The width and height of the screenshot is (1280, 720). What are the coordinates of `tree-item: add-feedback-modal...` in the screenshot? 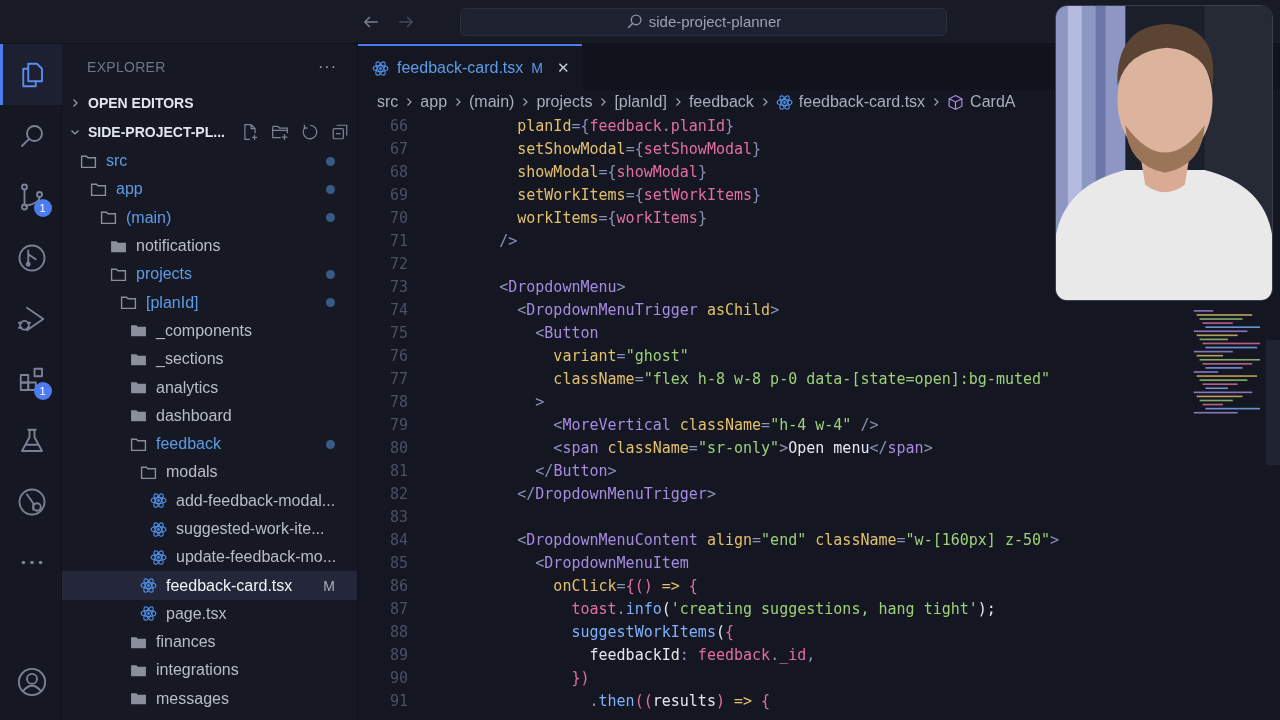 It's located at (209, 500).